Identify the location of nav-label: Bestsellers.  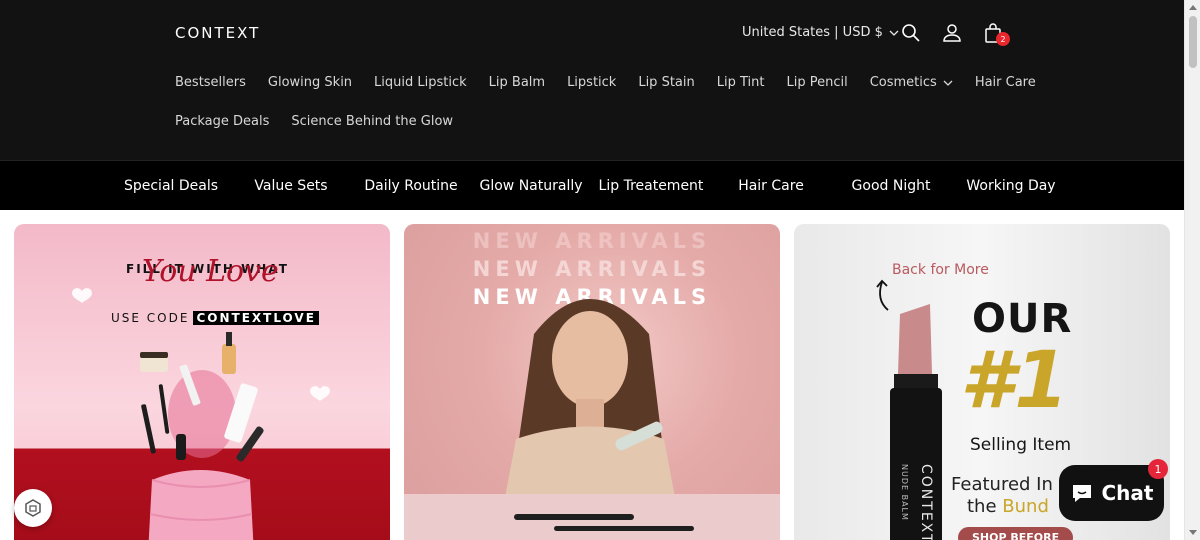
(210, 82).